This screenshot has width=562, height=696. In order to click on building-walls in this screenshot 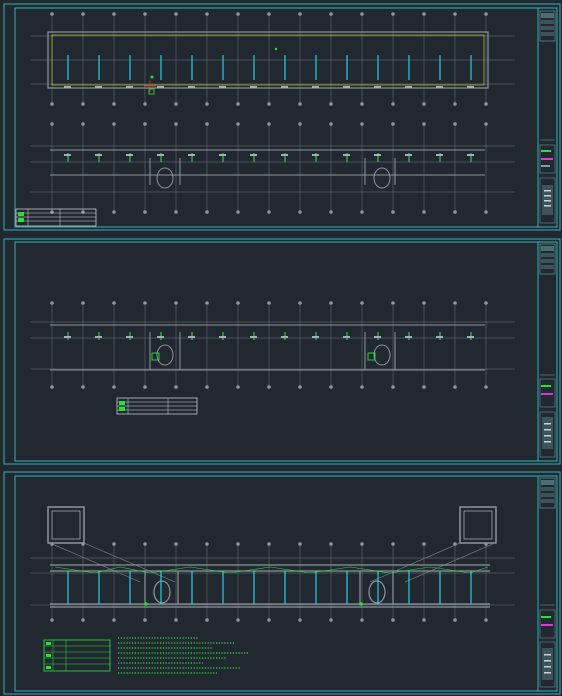, I will do `click(267, 347)`.